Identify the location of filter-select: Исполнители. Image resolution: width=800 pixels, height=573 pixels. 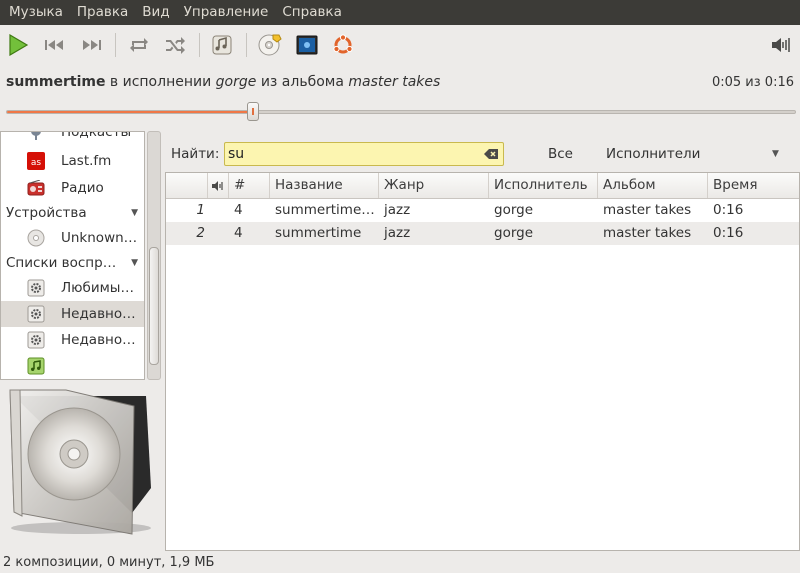
(653, 154).